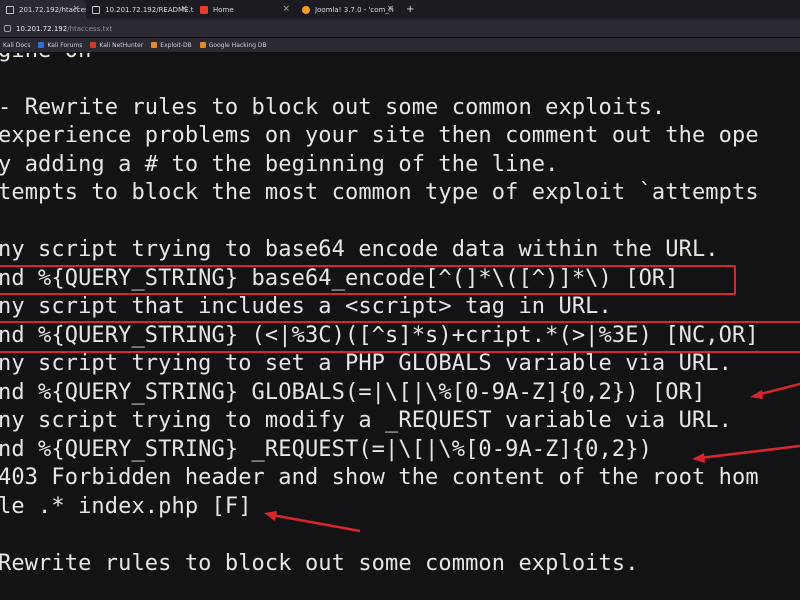  I want to click on arrow-globals, so click(775, 390).